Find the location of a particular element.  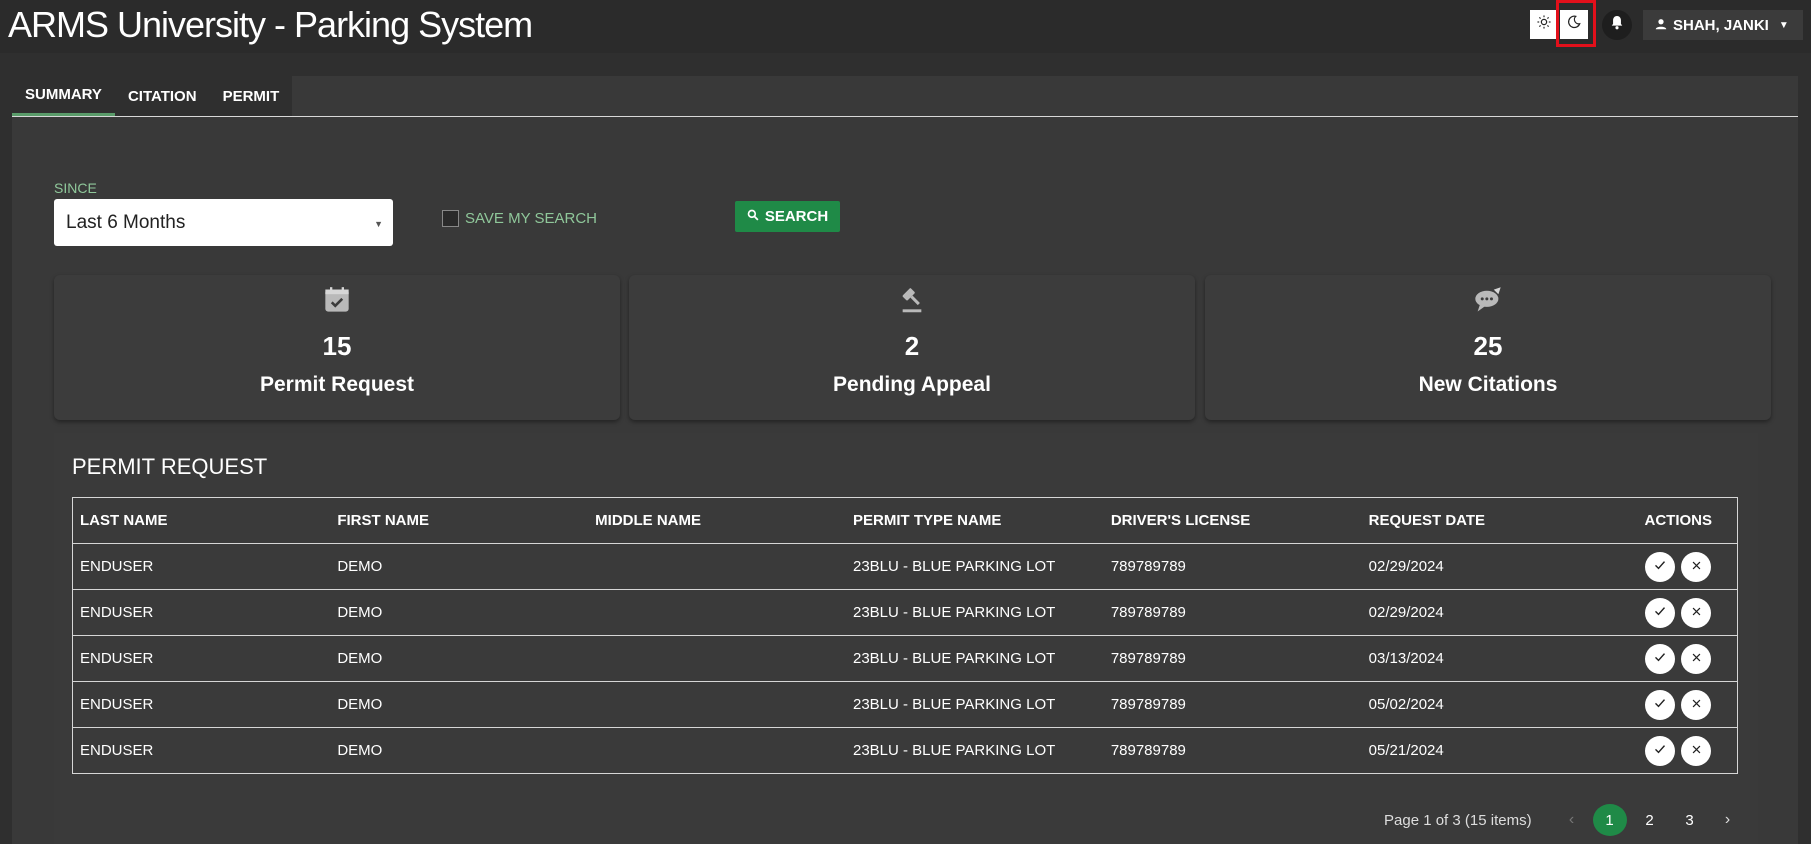

summary-card-pending-appeal: 2 Pending Appeal is located at coordinates (912, 347).